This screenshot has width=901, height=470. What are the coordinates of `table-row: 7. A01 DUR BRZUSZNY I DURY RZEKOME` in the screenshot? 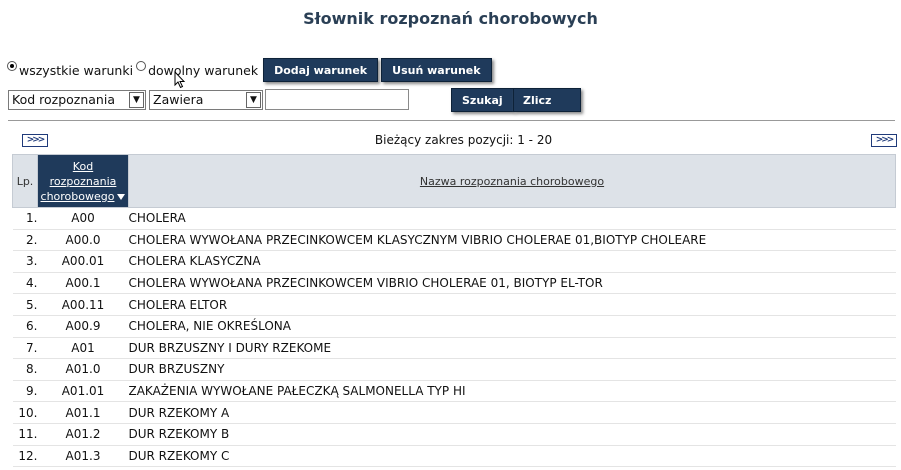 It's located at (454, 348).